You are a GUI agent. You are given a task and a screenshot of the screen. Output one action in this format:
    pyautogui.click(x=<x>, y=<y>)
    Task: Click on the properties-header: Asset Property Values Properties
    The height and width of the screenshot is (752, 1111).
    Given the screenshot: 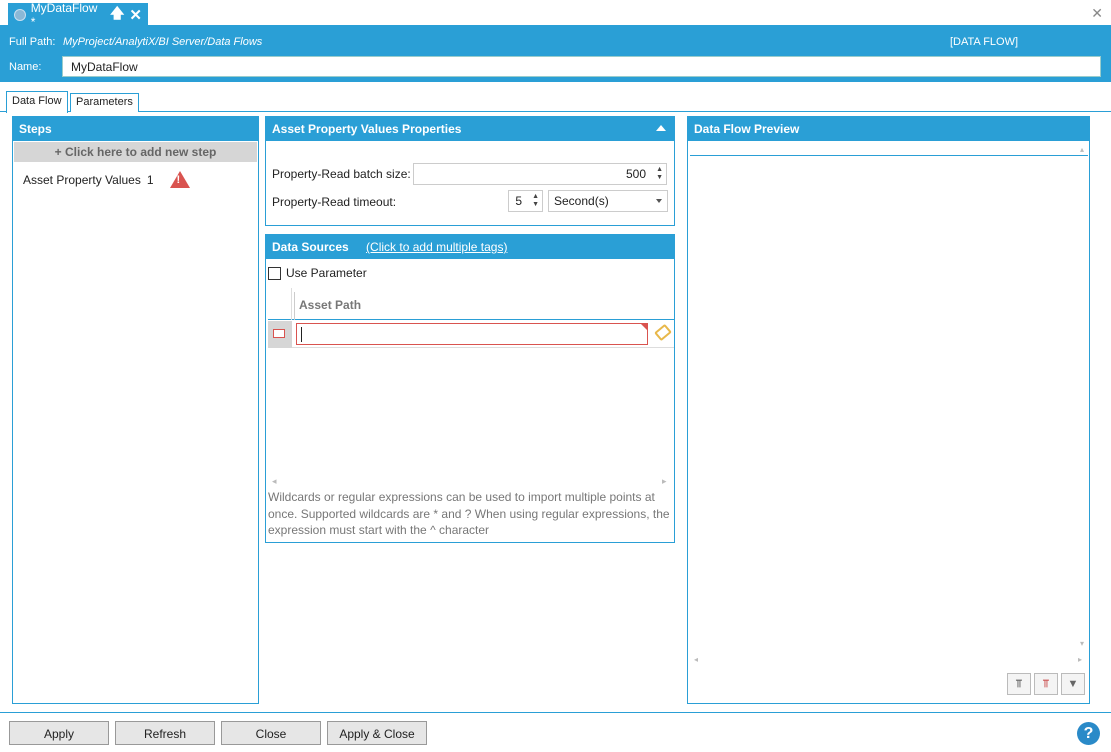 What is the action you would take?
    pyautogui.click(x=470, y=129)
    